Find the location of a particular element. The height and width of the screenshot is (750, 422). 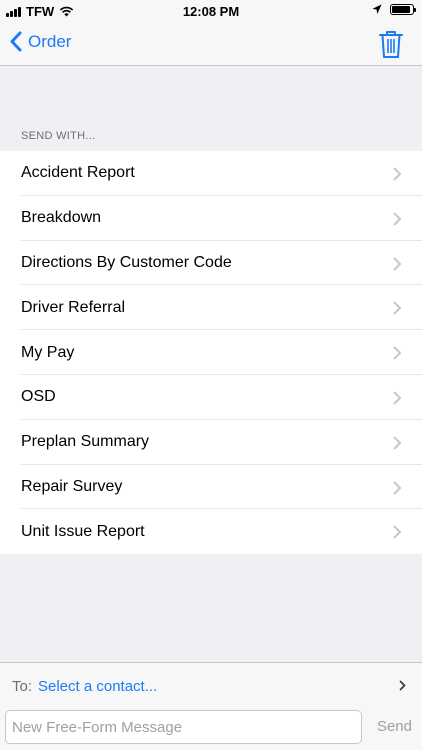

compose-row: Send is located at coordinates (211, 729).